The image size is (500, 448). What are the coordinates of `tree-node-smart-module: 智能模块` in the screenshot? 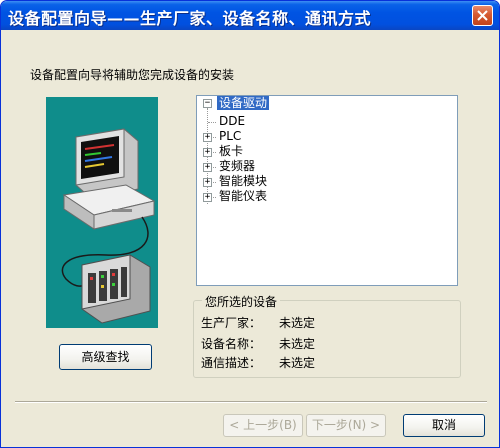 It's located at (243, 181).